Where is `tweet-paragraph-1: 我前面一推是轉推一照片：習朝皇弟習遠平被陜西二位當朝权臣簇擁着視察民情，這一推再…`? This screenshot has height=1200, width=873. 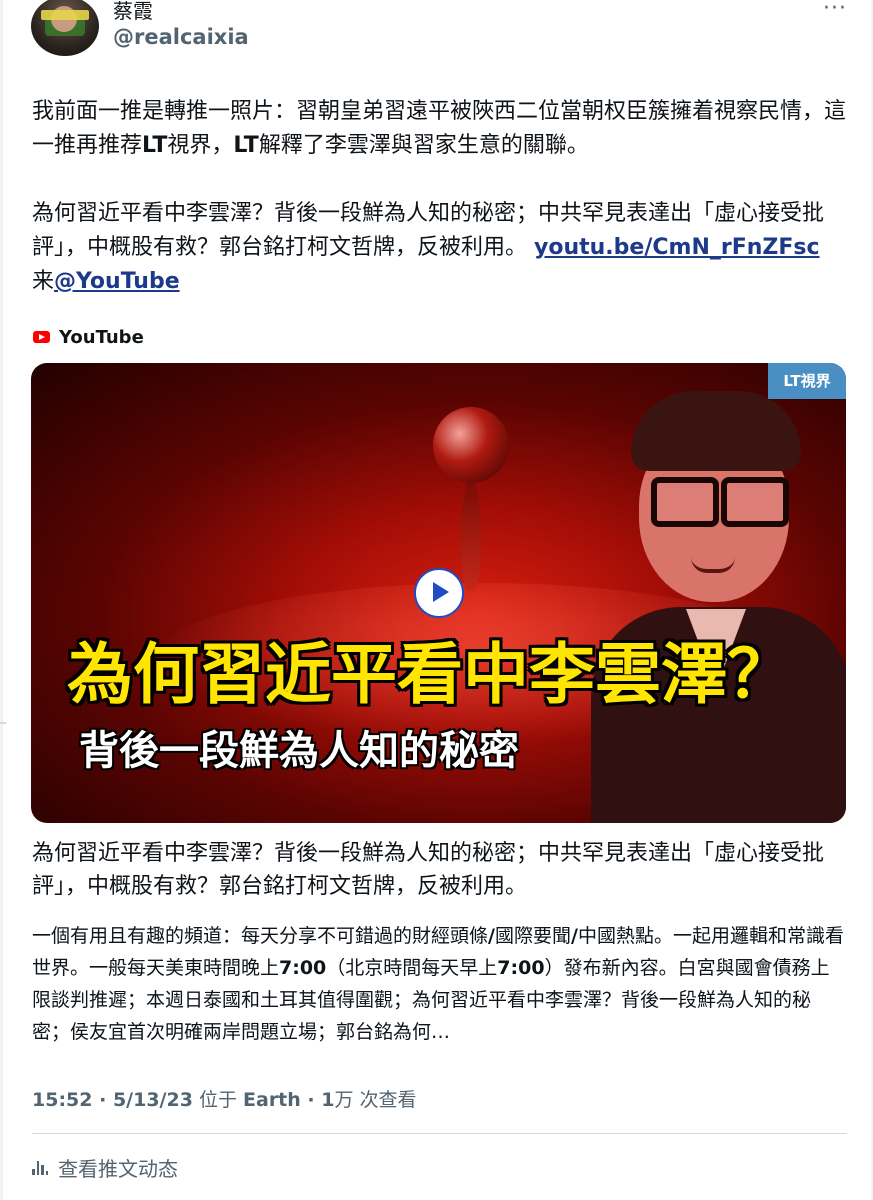 tweet-paragraph-1: 我前面一推是轉推一照片：習朝皇弟習遠平被陜西二位當朝权臣簇擁着視察民情，這一推再… is located at coordinates (439, 129).